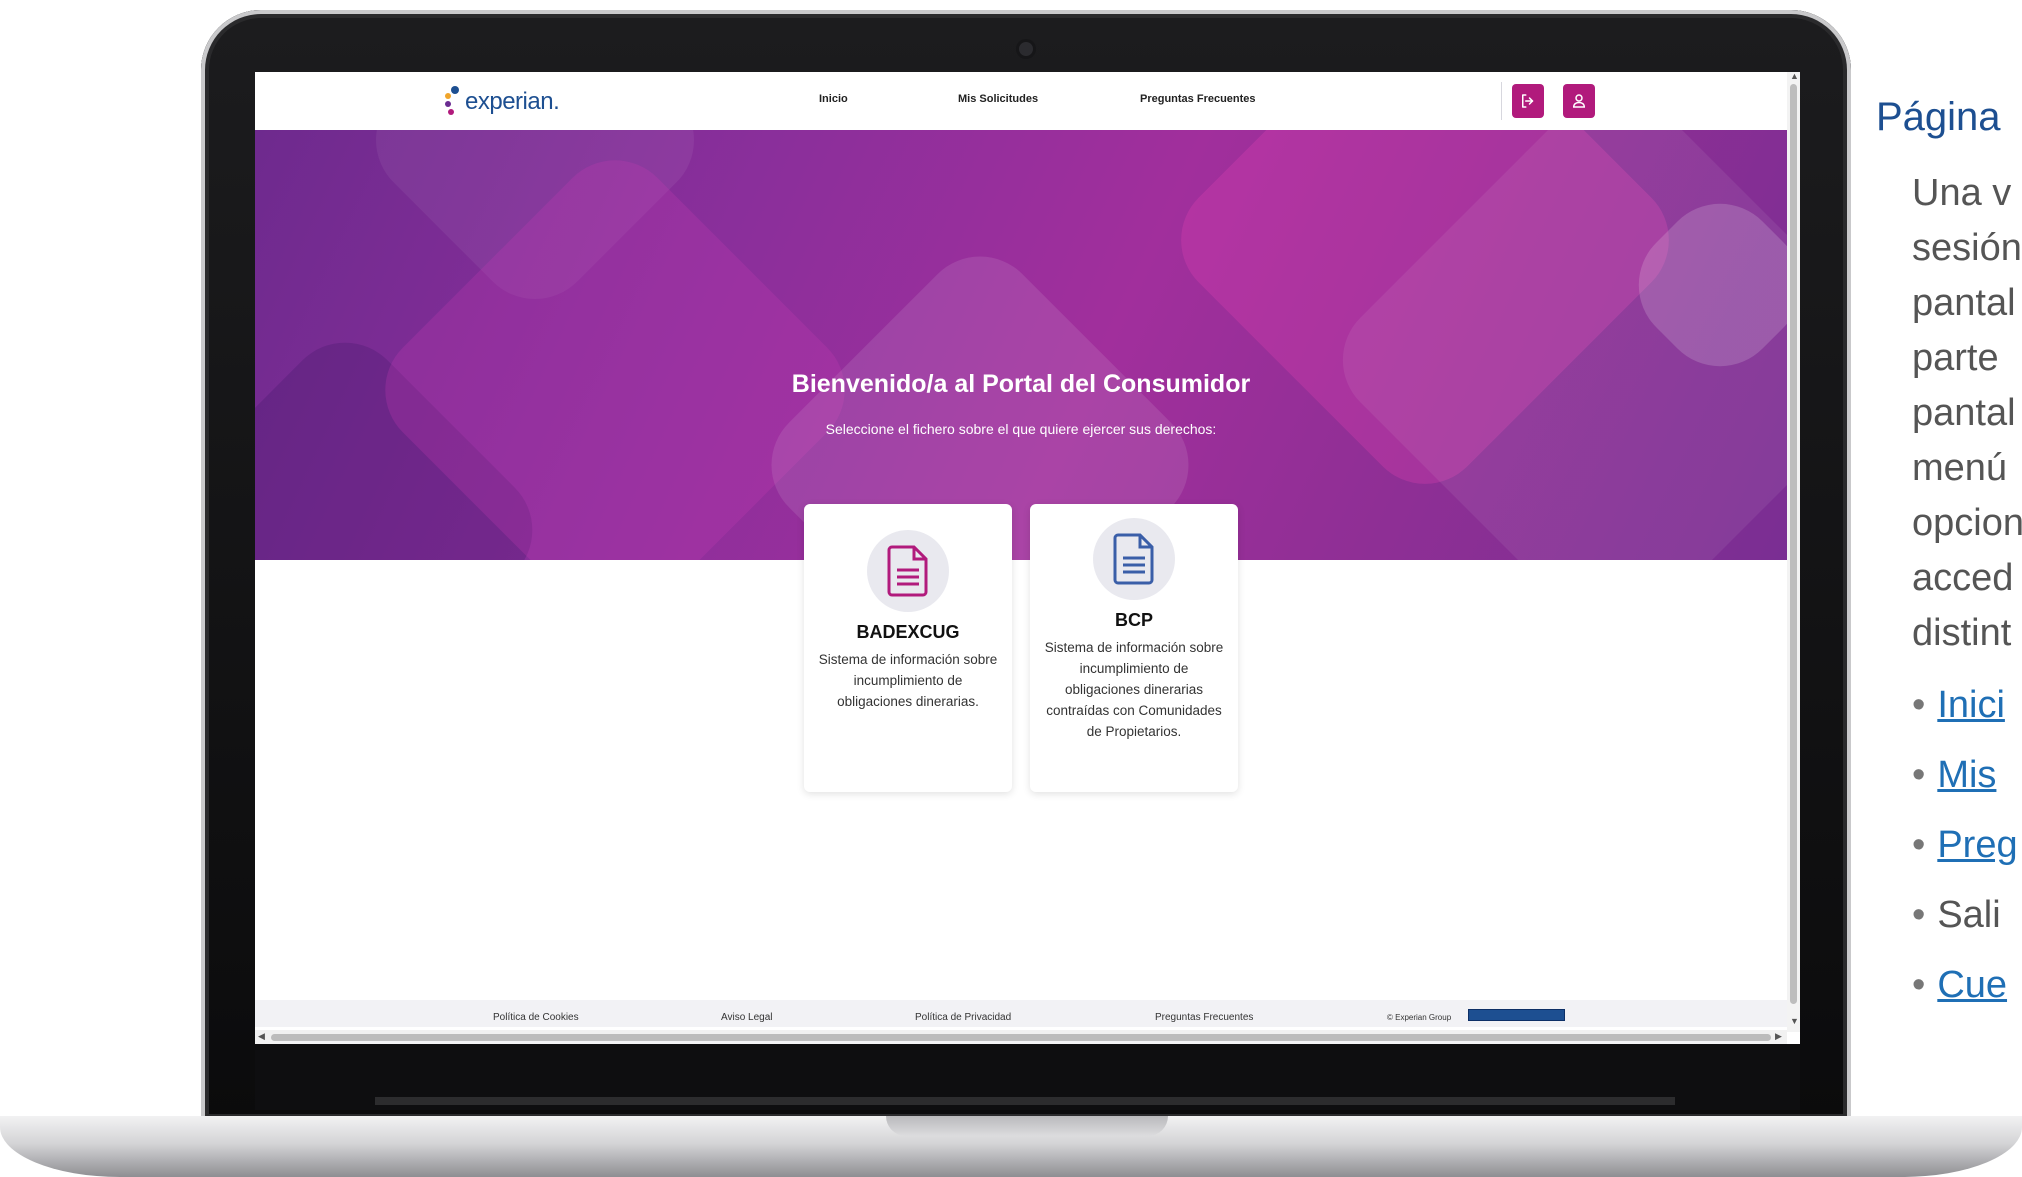 The height and width of the screenshot is (1177, 2022). What do you see at coordinates (1963, 578) in the screenshot?
I see `side-text-line: acced` at bounding box center [1963, 578].